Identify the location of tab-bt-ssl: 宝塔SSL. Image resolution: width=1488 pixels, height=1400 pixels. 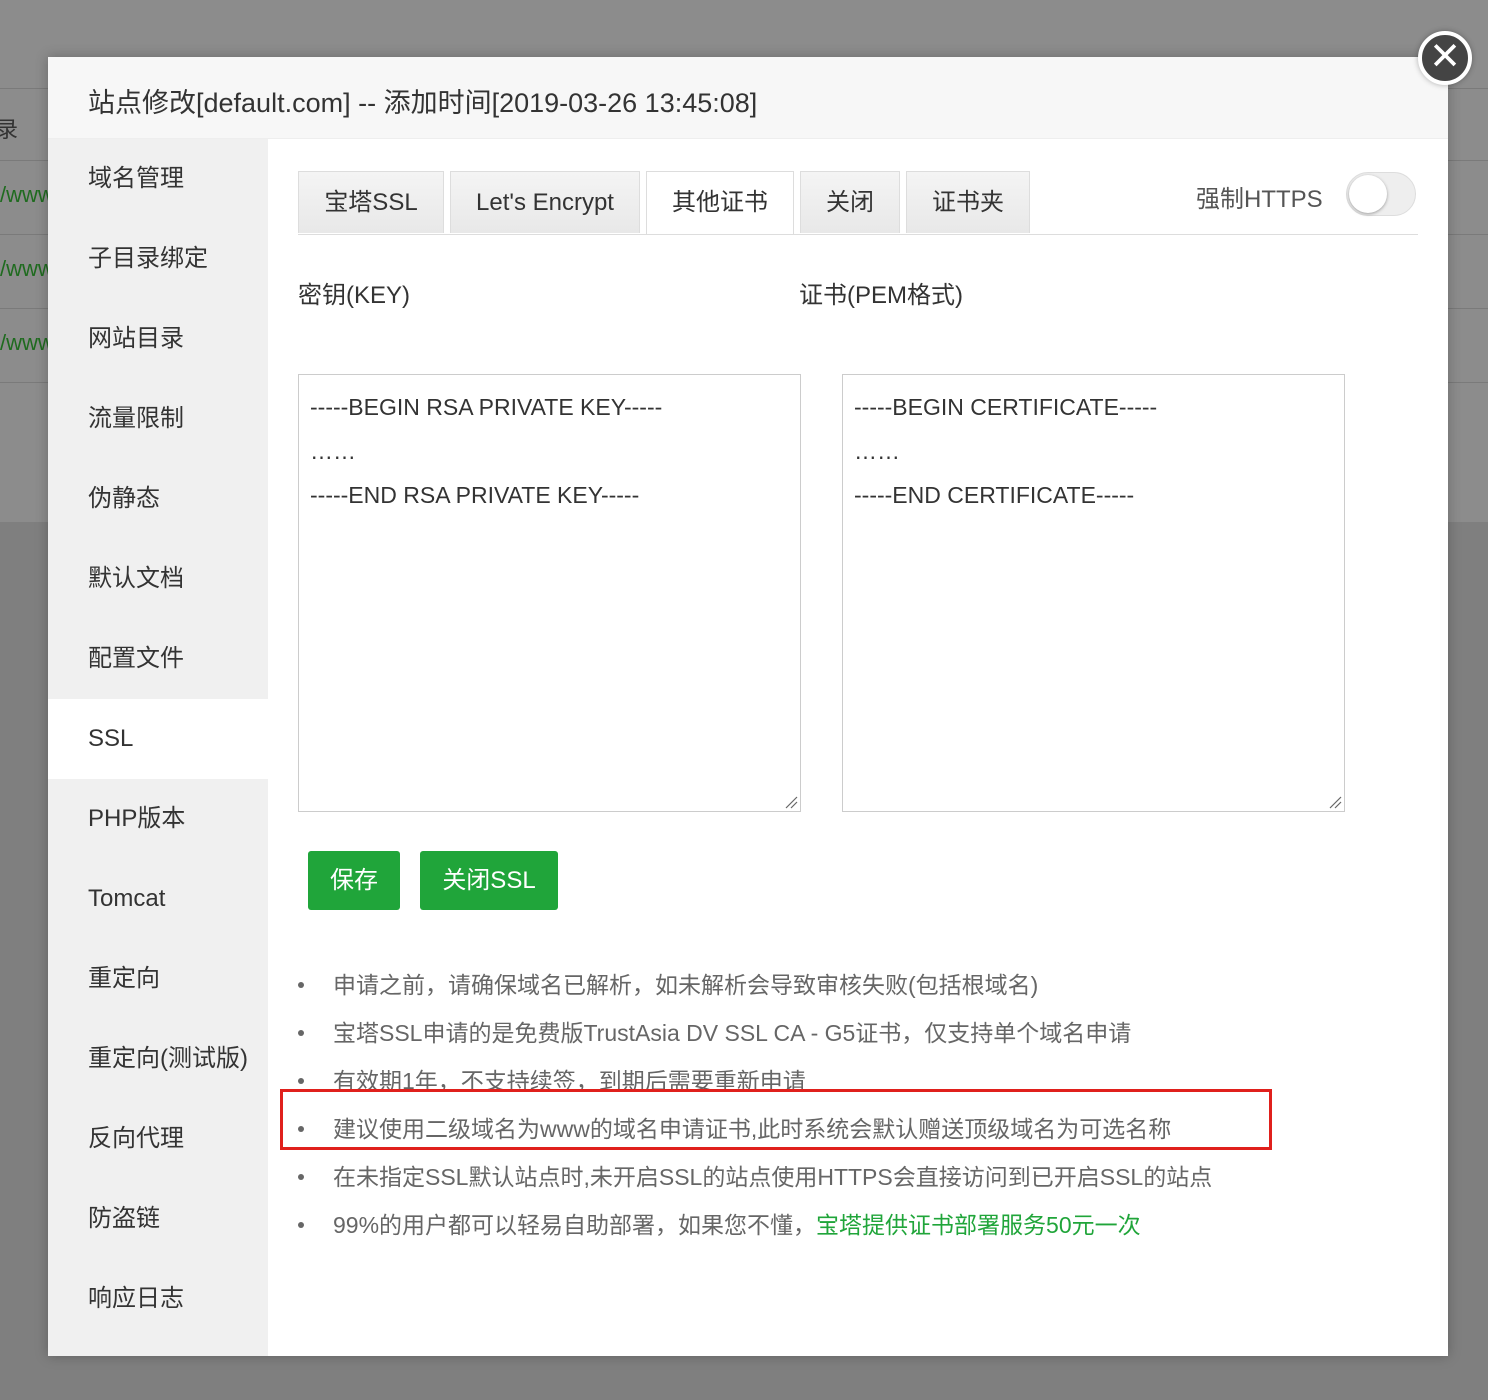
(371, 202).